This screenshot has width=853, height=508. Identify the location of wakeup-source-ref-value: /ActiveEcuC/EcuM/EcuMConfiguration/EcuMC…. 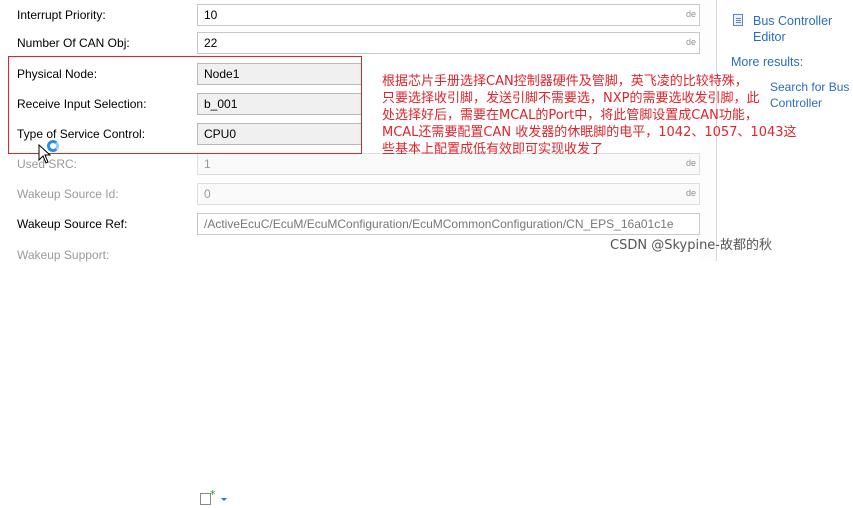
(439, 224).